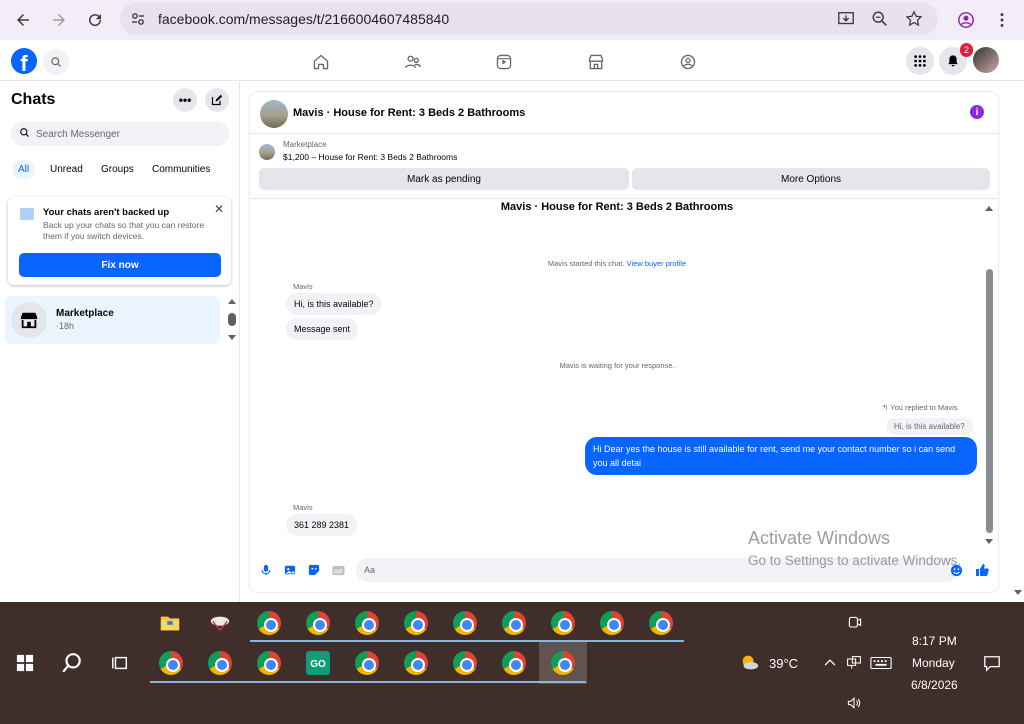 The image size is (1024, 724). I want to click on mark-pending-button: Mark as pending, so click(444, 179).